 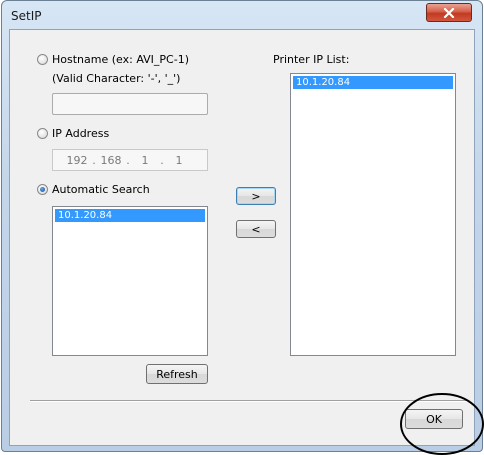 I want to click on search-results-list: 10.1.20.84, so click(x=130, y=281).